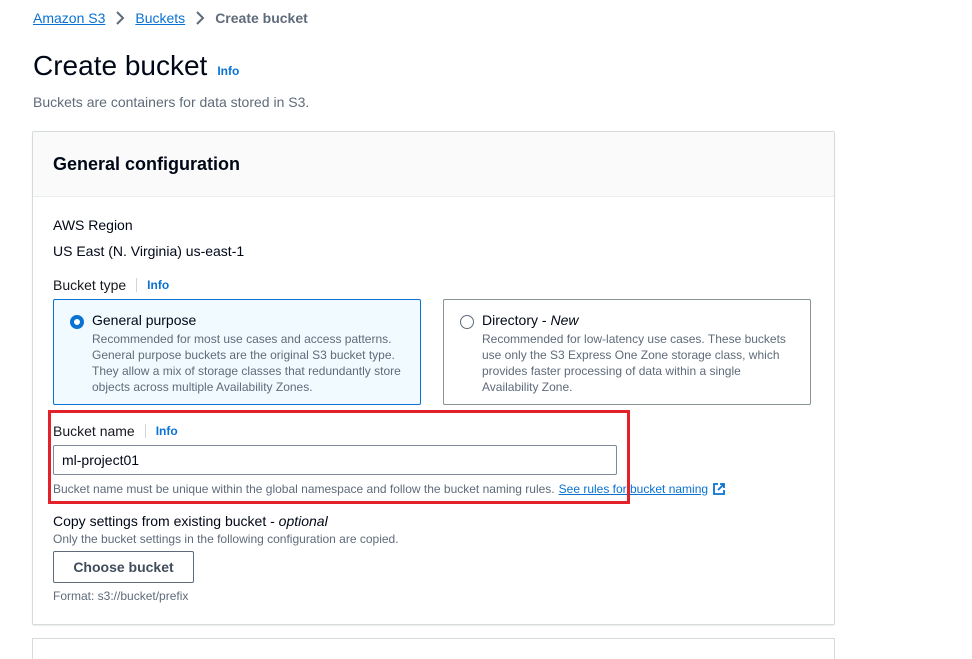 This screenshot has height=659, width=972. Describe the element at coordinates (147, 163) in the screenshot. I see `panel-heading: General configuration` at that location.